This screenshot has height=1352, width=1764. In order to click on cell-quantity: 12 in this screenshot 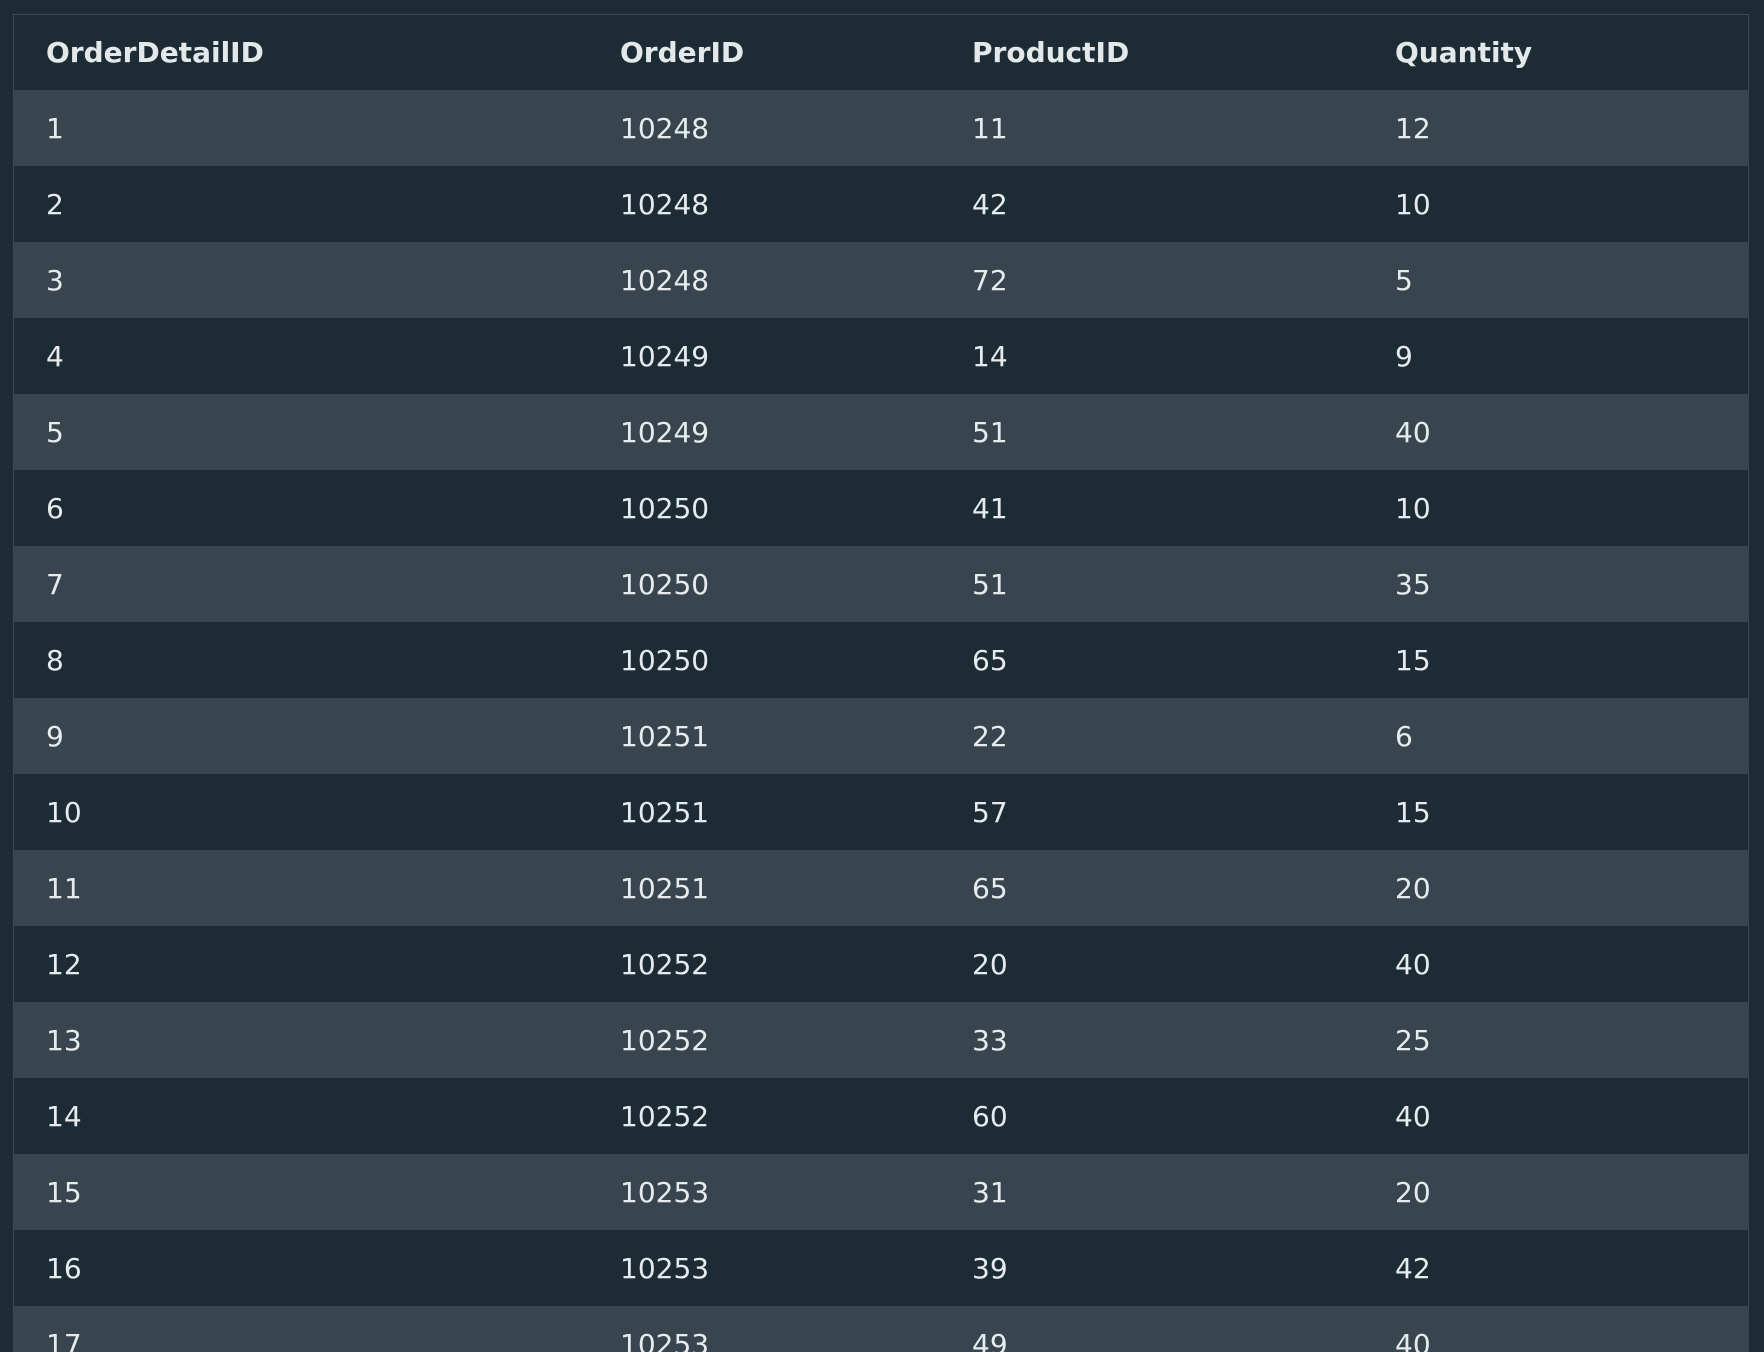, I will do `click(1555, 128)`.